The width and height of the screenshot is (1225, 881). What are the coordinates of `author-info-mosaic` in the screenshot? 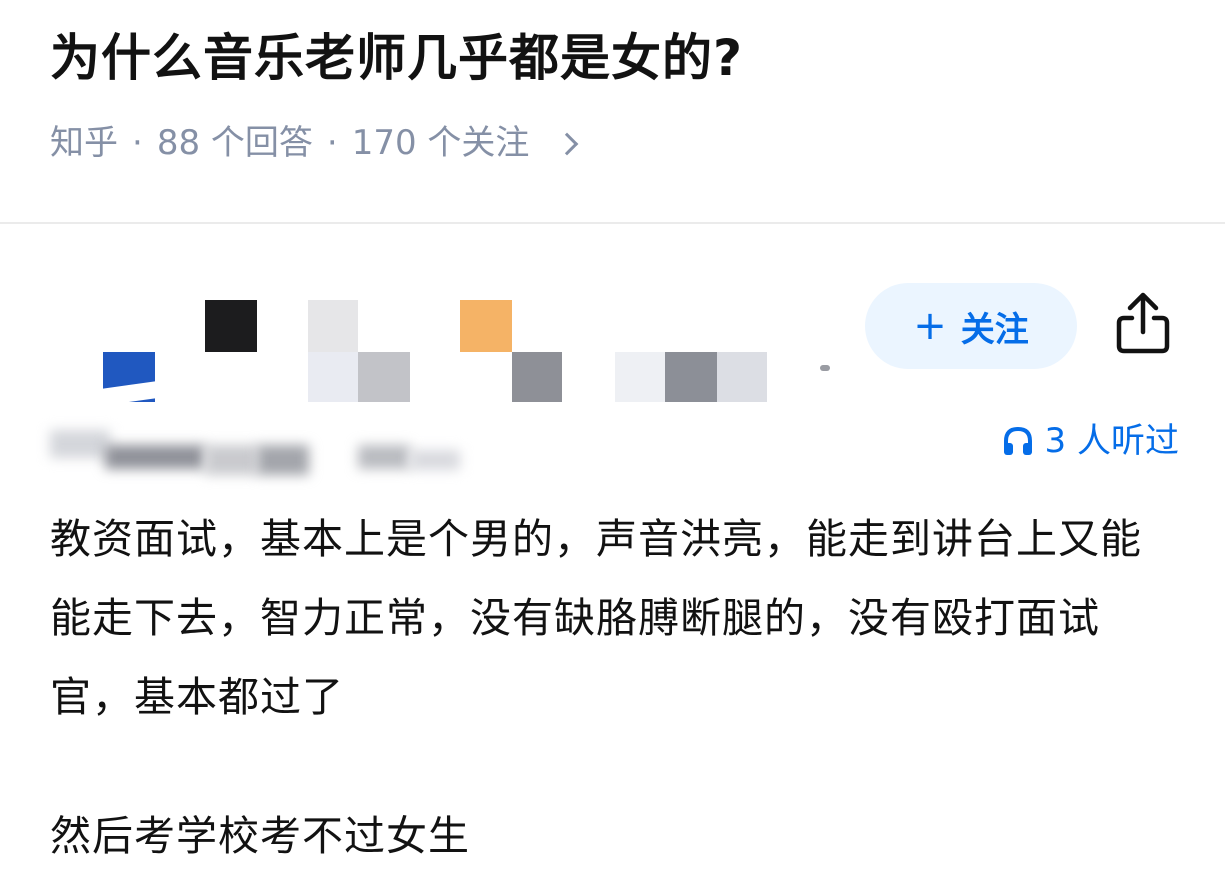 It's located at (440, 390).